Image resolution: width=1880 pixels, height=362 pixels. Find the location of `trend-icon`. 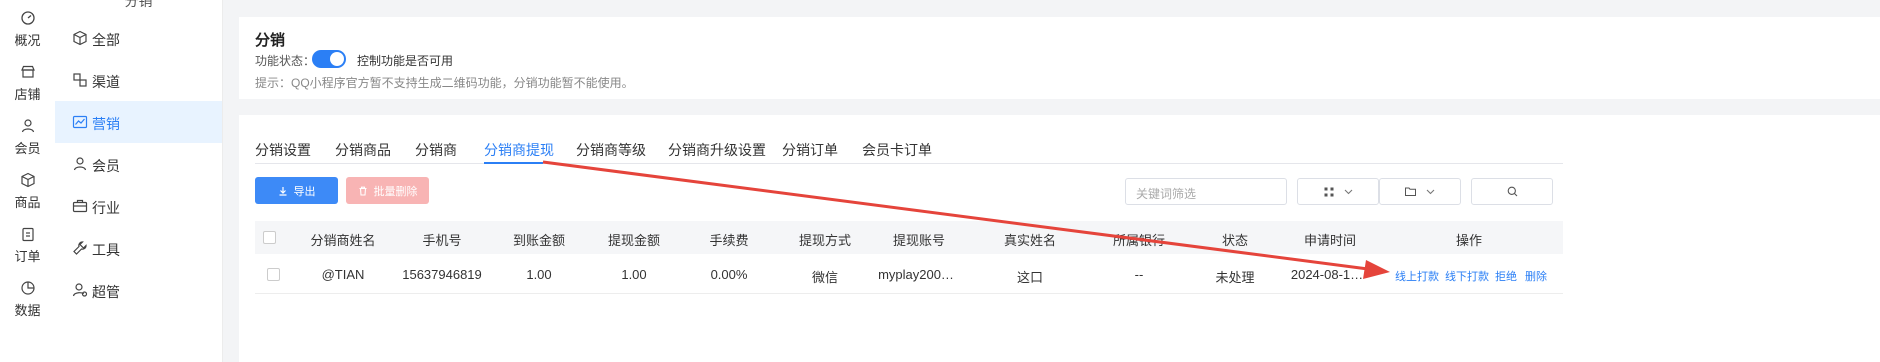

trend-icon is located at coordinates (80, 122).